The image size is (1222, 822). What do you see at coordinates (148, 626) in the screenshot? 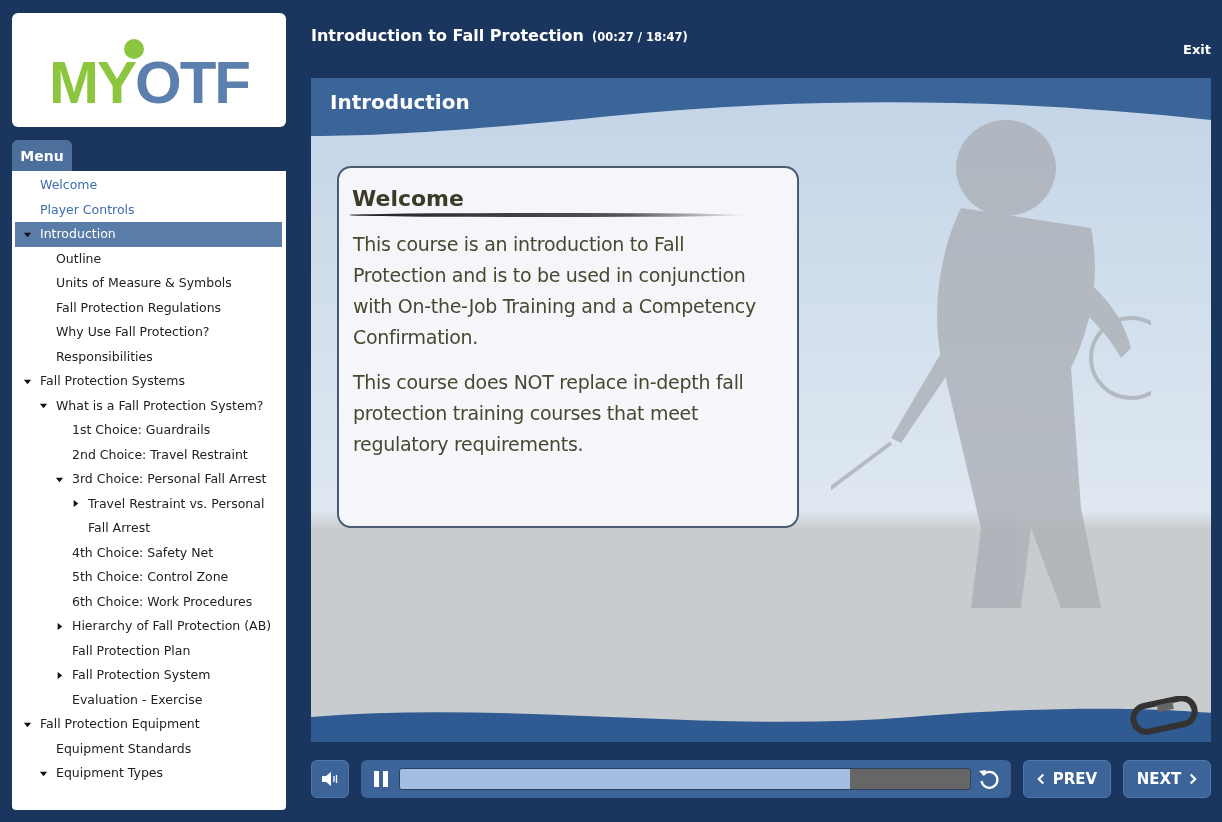
I see `menu-item: Hierarchy of Fall Protection (AB)` at bounding box center [148, 626].